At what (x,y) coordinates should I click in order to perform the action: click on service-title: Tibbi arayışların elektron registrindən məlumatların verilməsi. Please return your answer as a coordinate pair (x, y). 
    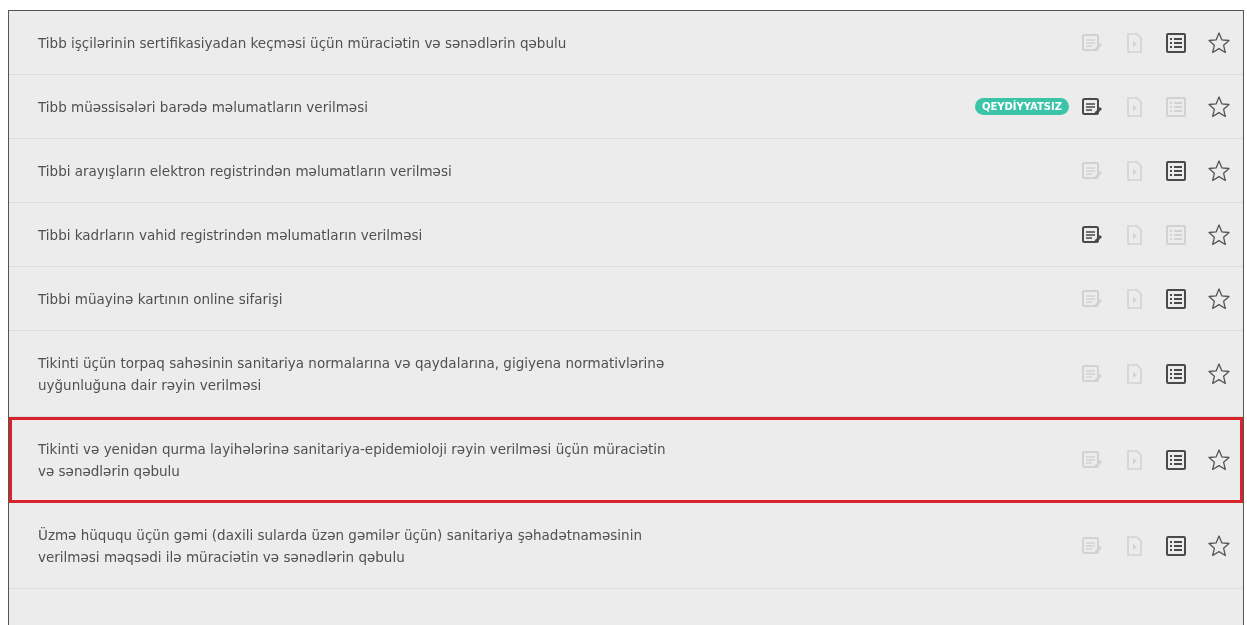
    Looking at the image, I should click on (358, 170).